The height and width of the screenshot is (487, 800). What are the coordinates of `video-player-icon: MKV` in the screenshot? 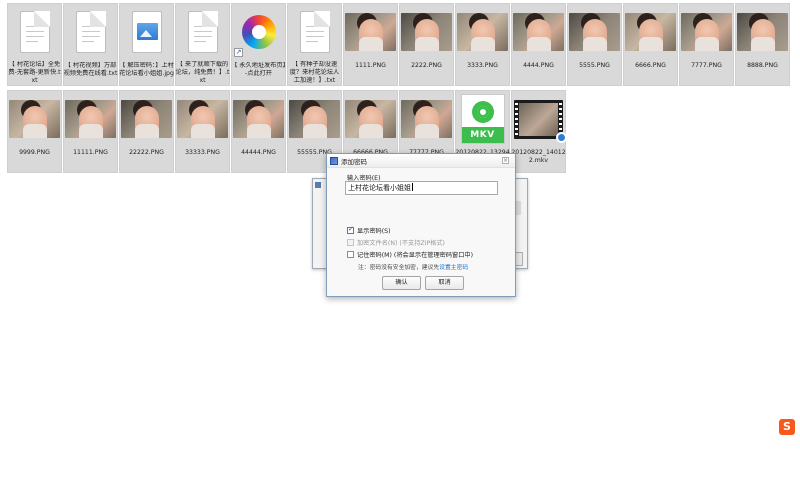 It's located at (482, 119).